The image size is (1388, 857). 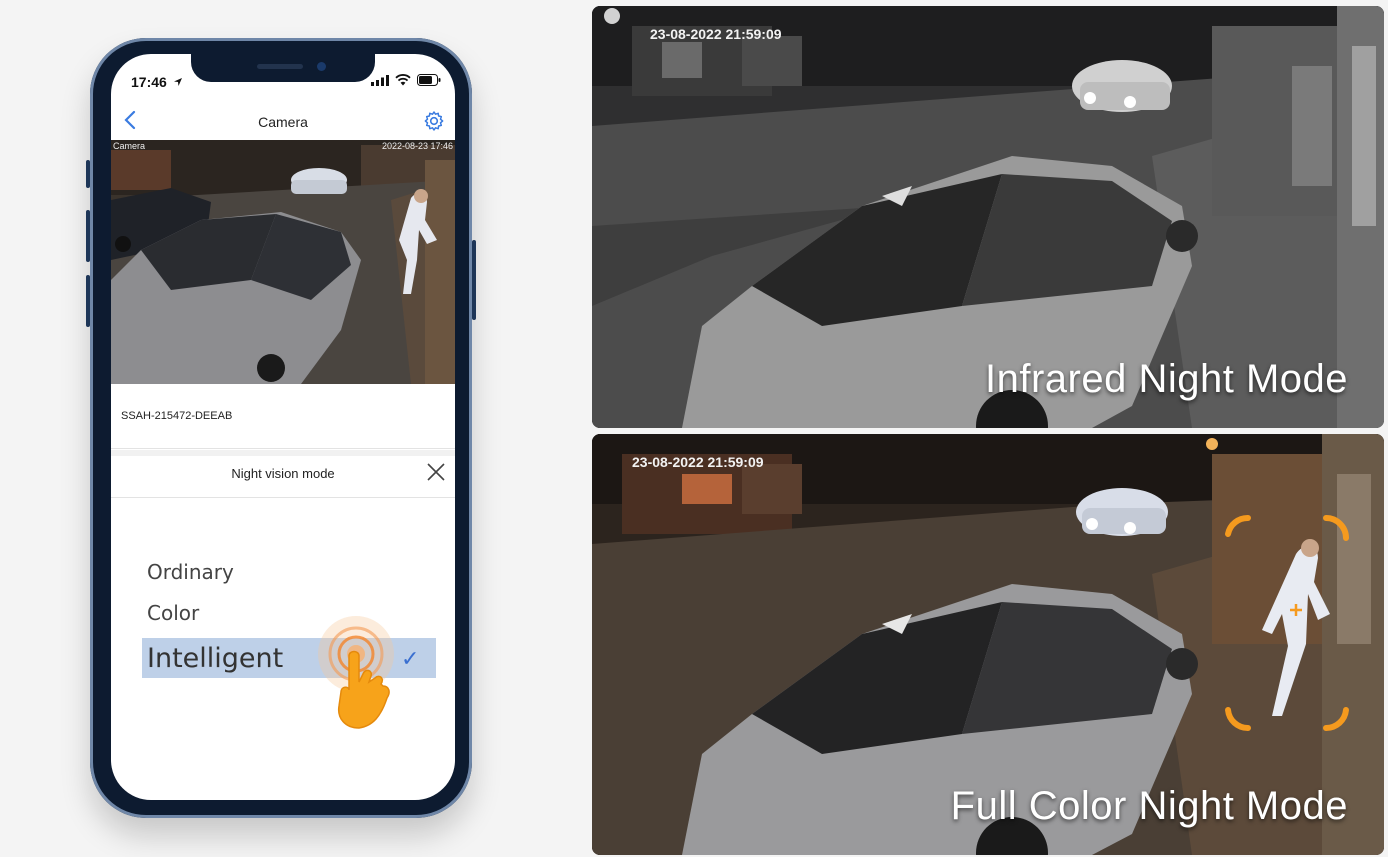 What do you see at coordinates (403, 80) in the screenshot?
I see `wifi-icon` at bounding box center [403, 80].